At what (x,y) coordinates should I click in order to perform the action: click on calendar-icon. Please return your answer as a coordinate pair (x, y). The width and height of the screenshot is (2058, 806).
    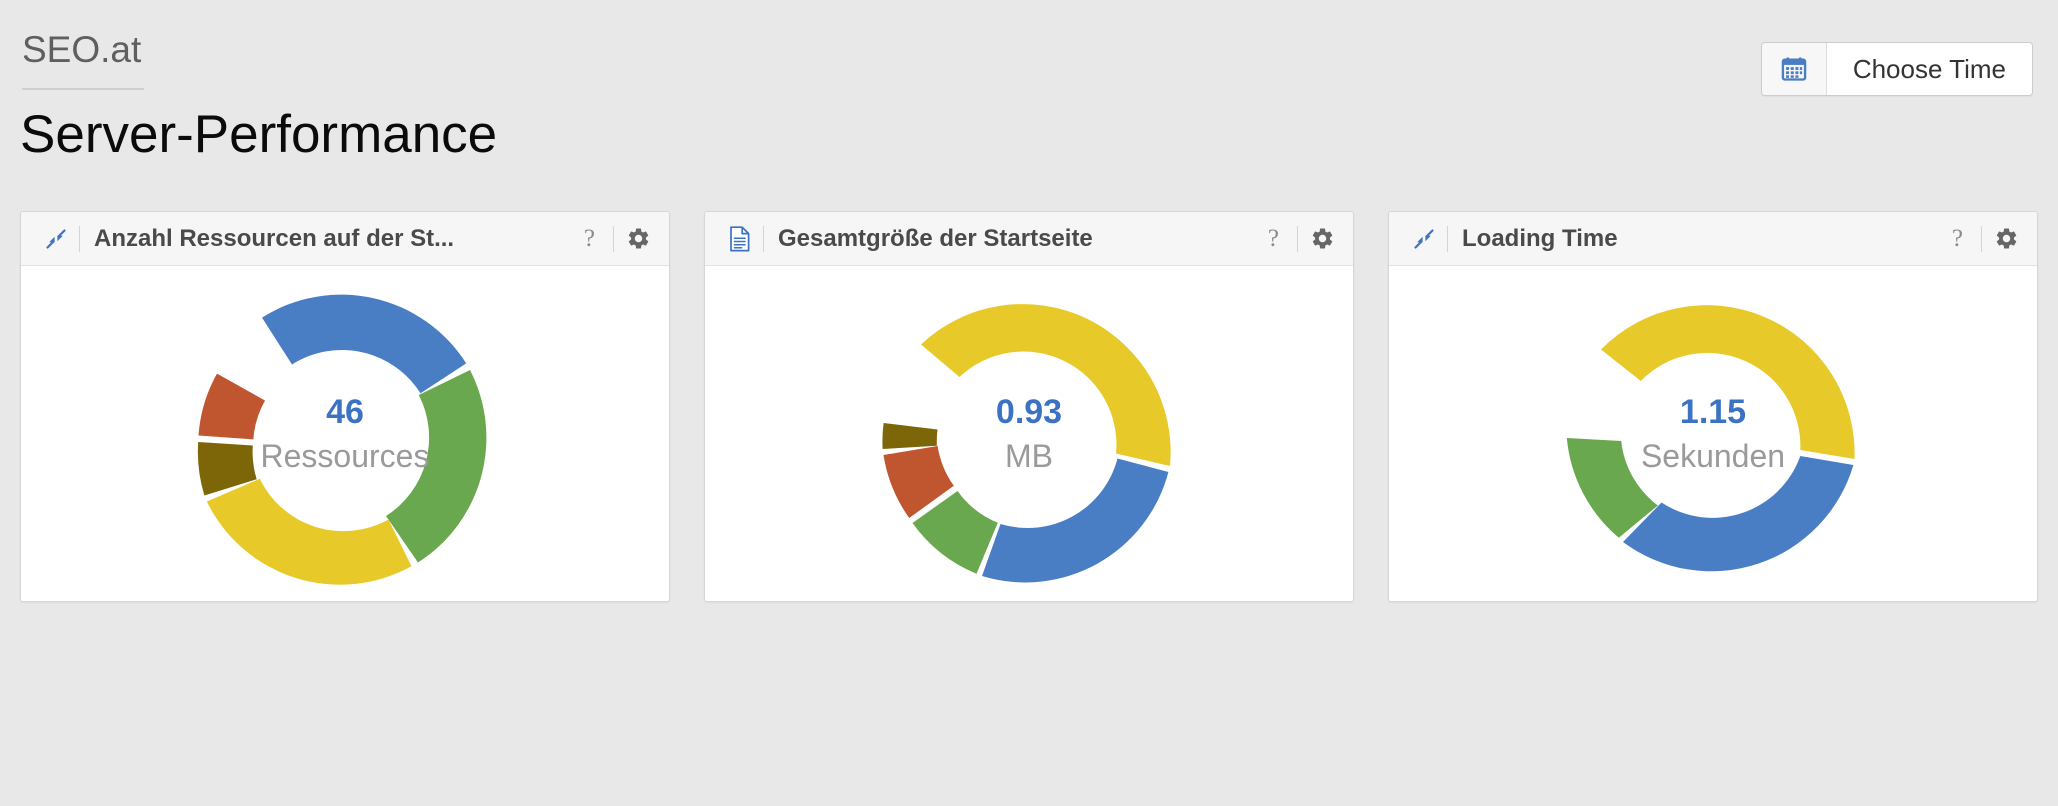
    Looking at the image, I should click on (1794, 69).